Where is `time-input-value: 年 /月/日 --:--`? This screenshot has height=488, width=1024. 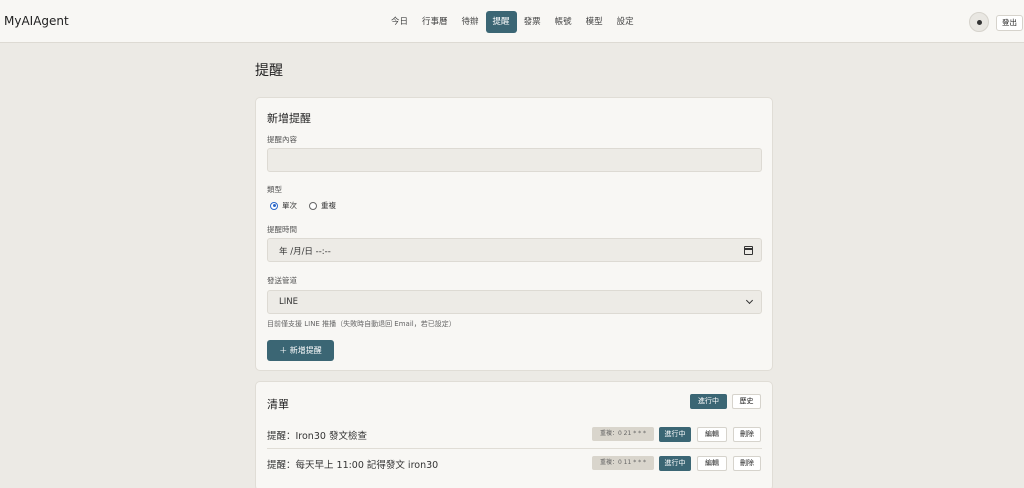
time-input-value: 年 /月/日 --:-- is located at coordinates (305, 252).